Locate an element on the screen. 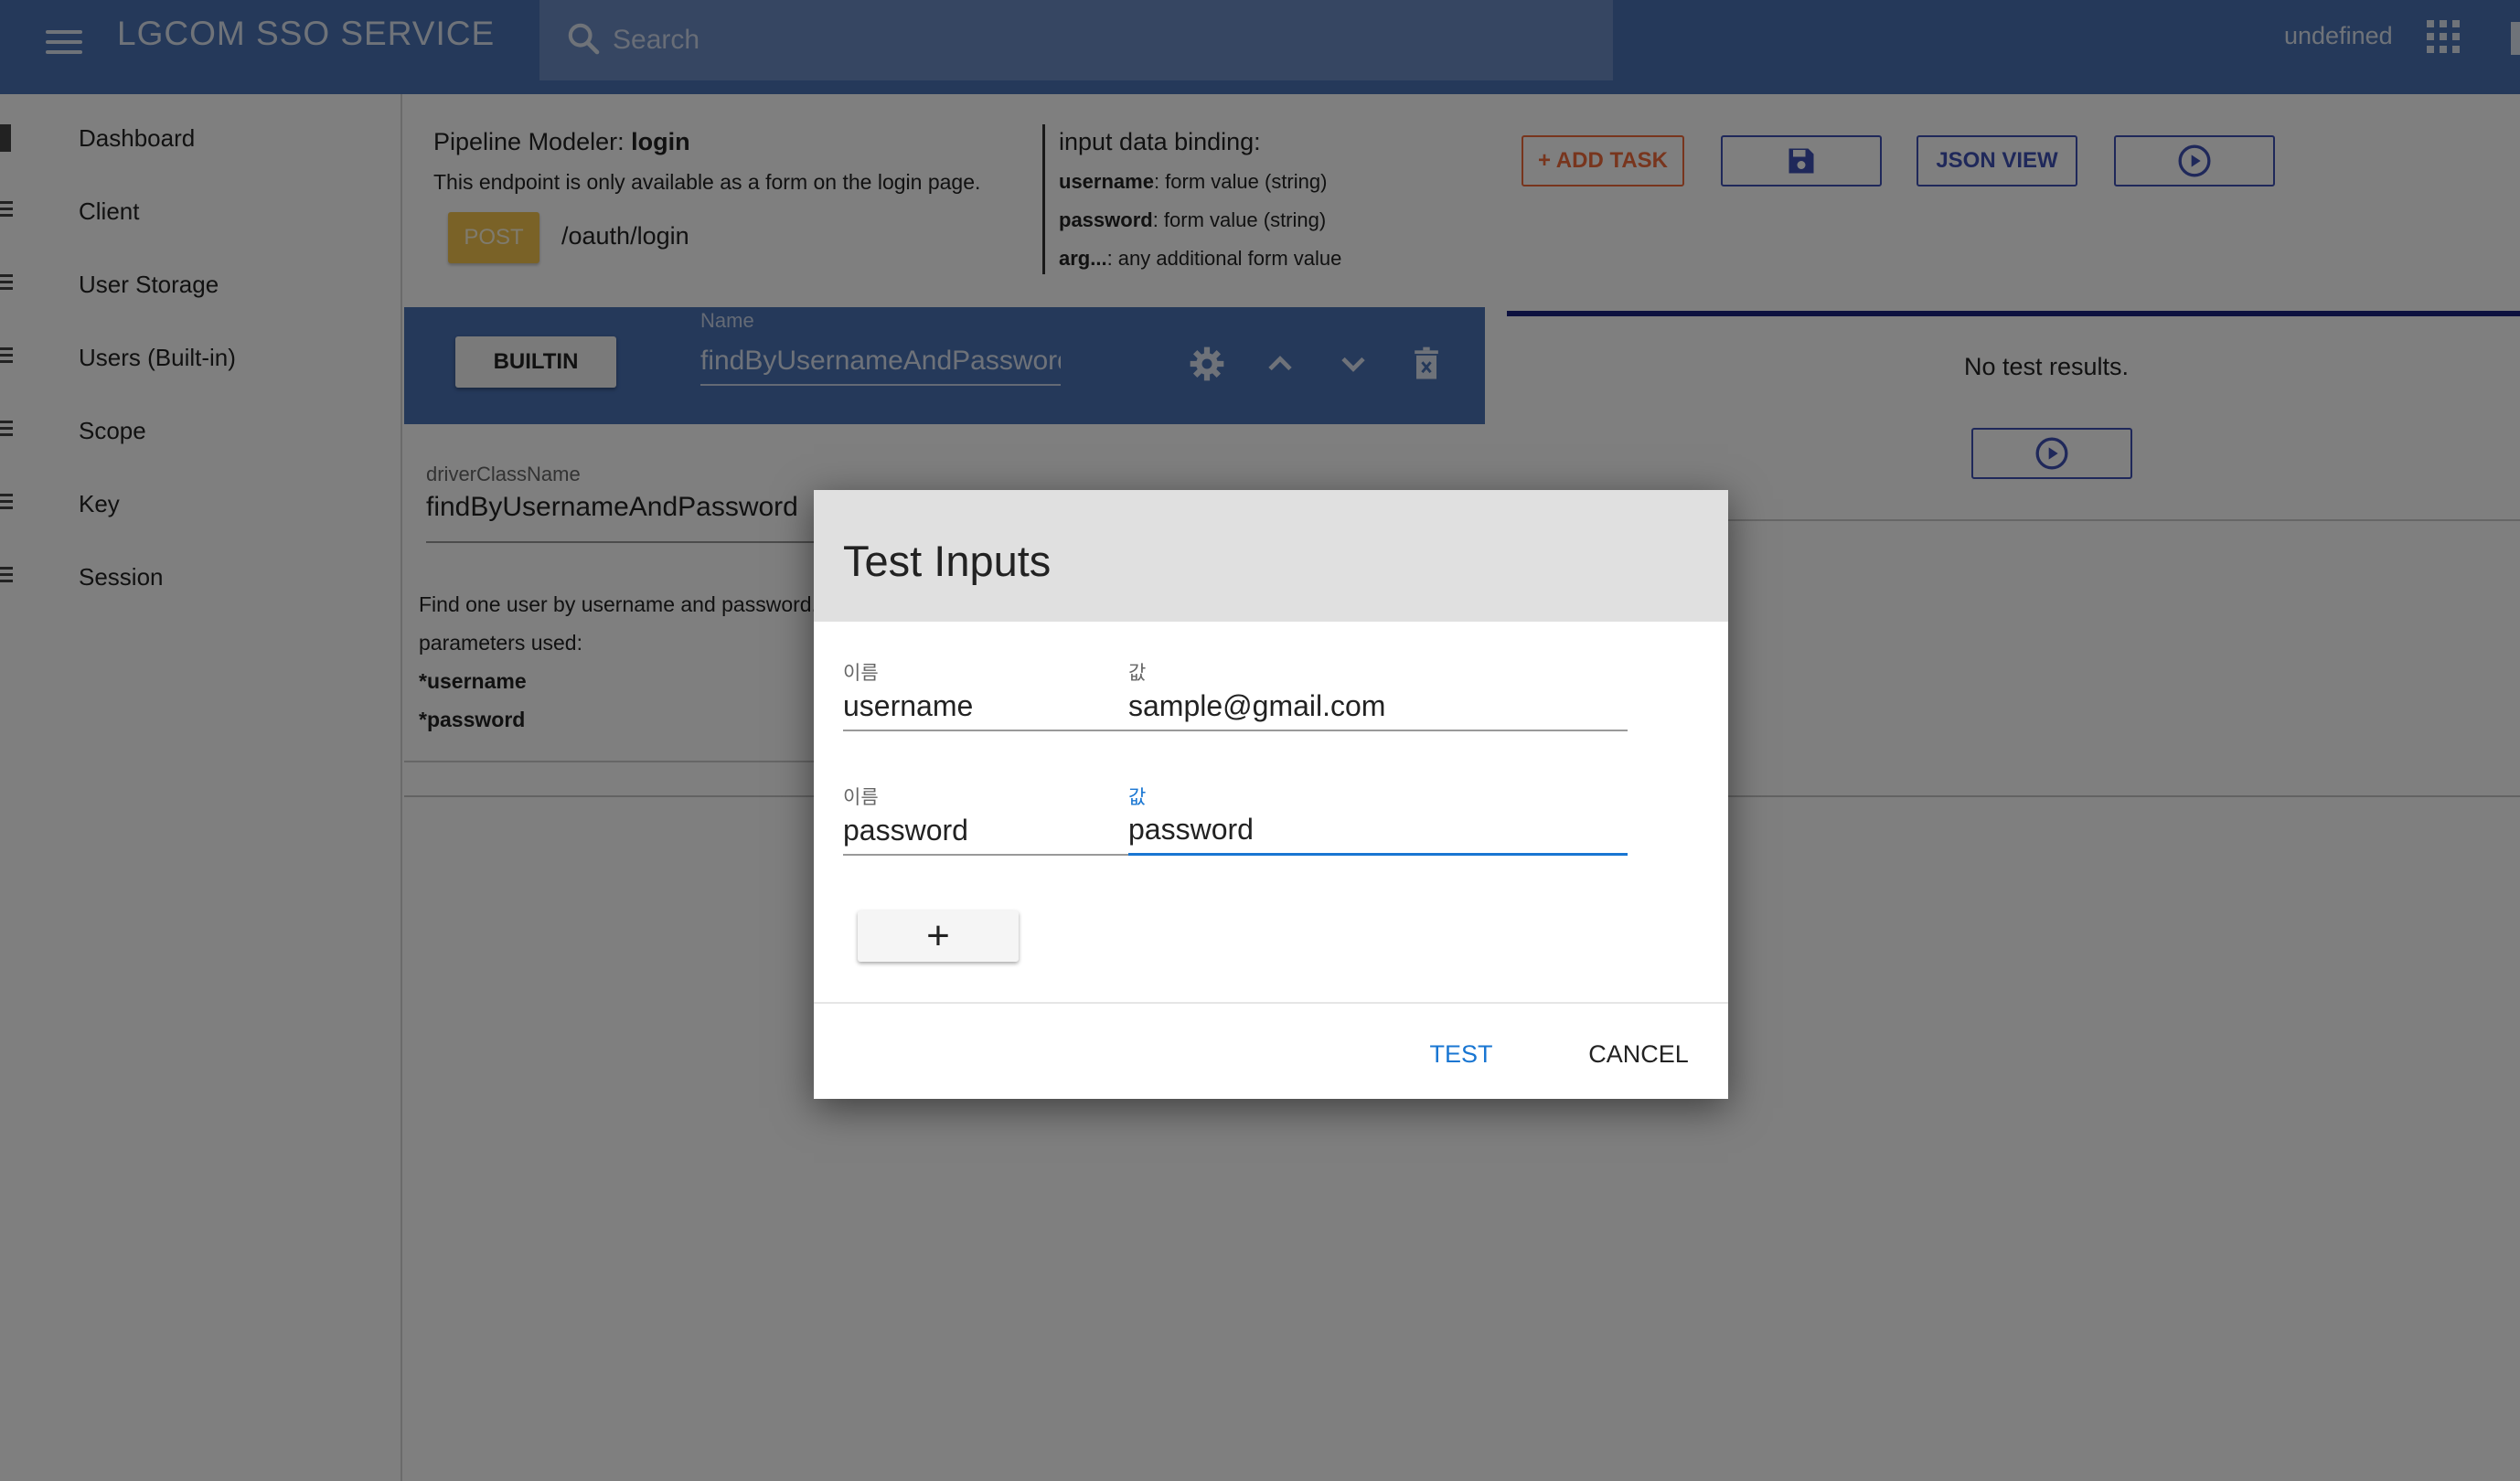  test-inputs-dialog: Test Inputs 이름 값 이름 값 + TEST CANCEL is located at coordinates (1271, 794).